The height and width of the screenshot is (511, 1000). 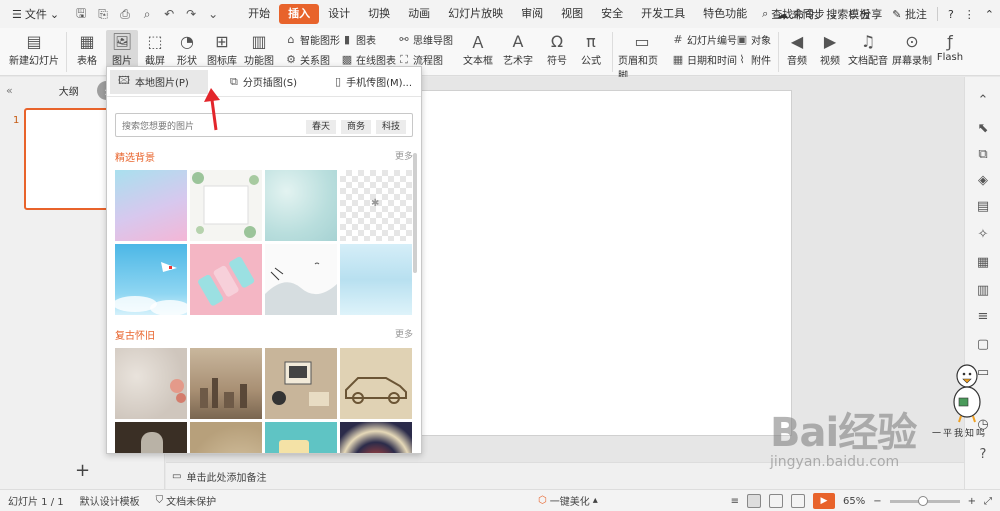 I want to click on doc-voice-button: ♫ 文档配音, so click(x=868, y=49).